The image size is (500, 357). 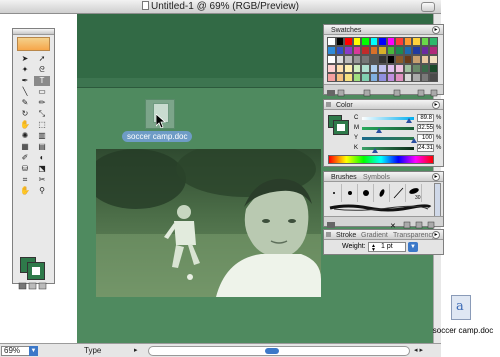 What do you see at coordinates (42, 169) in the screenshot?
I see `live-paint-selection-tool-icon: ⬔` at bounding box center [42, 169].